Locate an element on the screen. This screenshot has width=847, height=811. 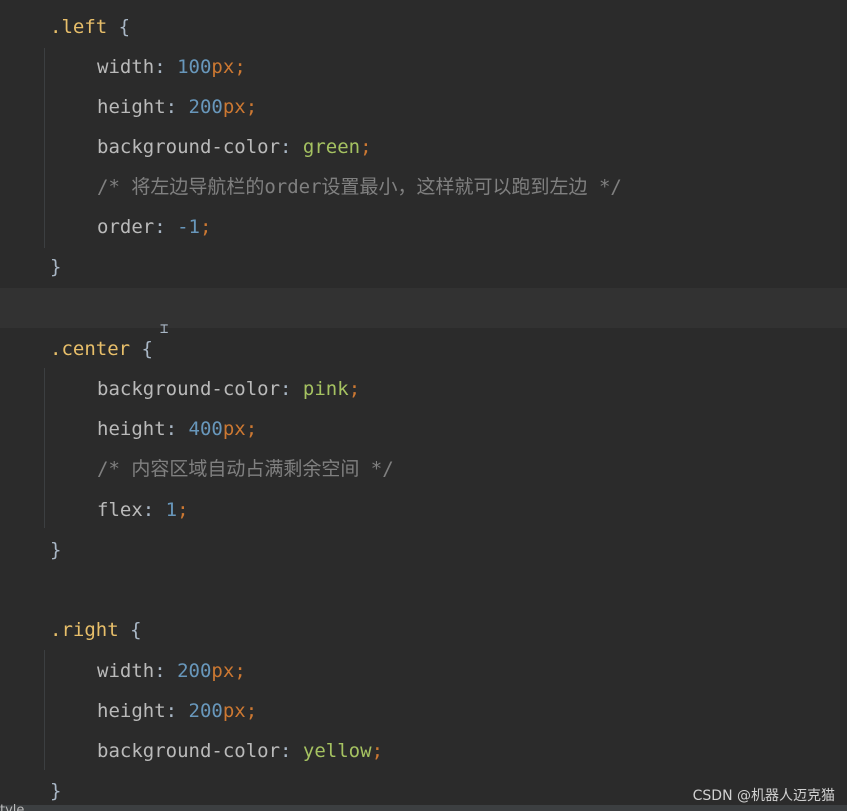
code-line: background-color: pink; is located at coordinates (228, 389).